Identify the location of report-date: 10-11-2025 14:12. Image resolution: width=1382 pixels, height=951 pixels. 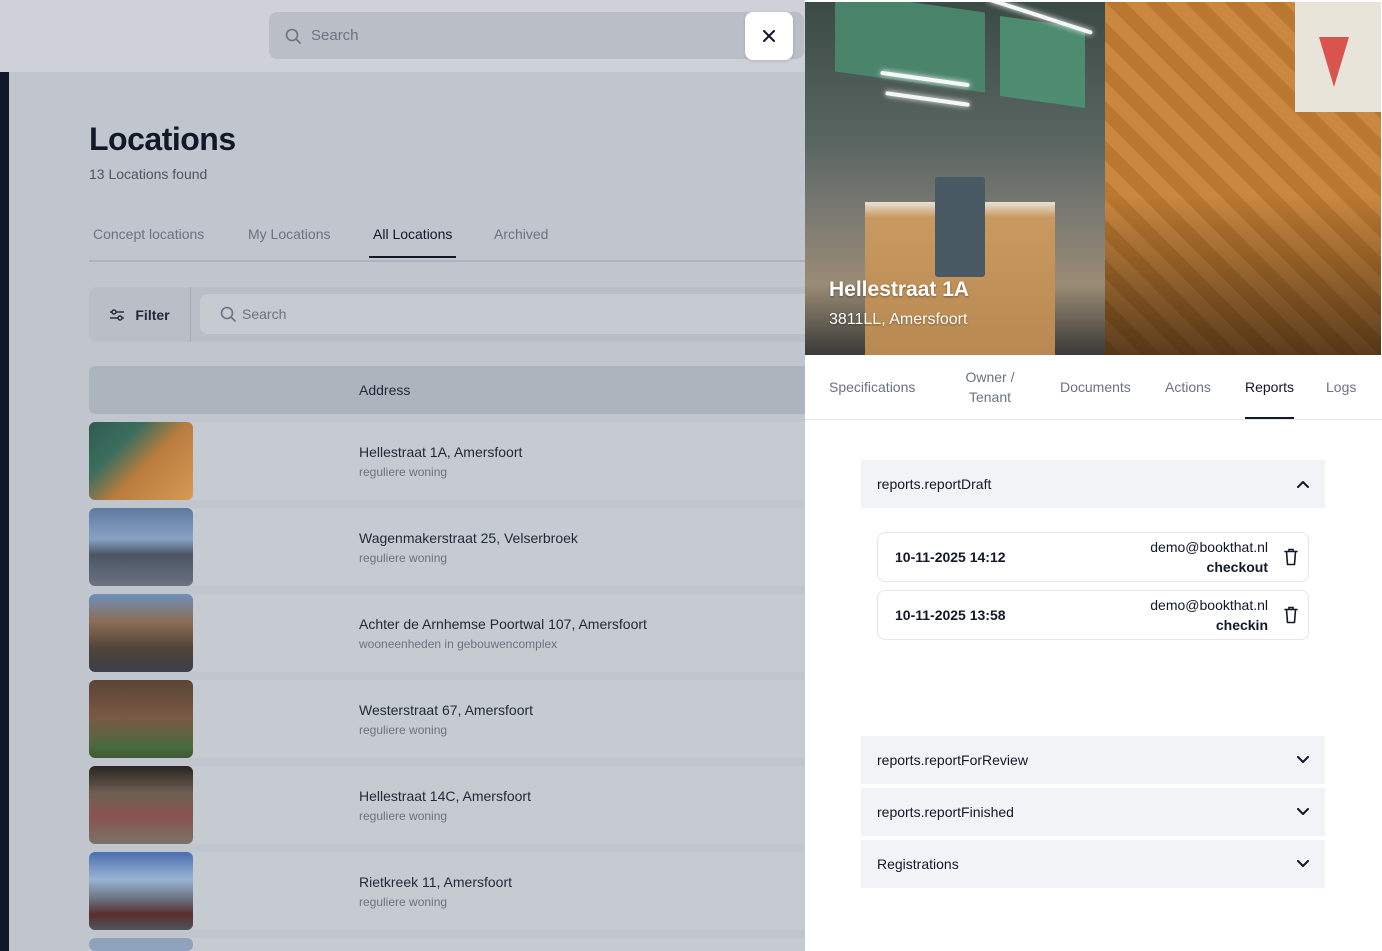
(950, 557).